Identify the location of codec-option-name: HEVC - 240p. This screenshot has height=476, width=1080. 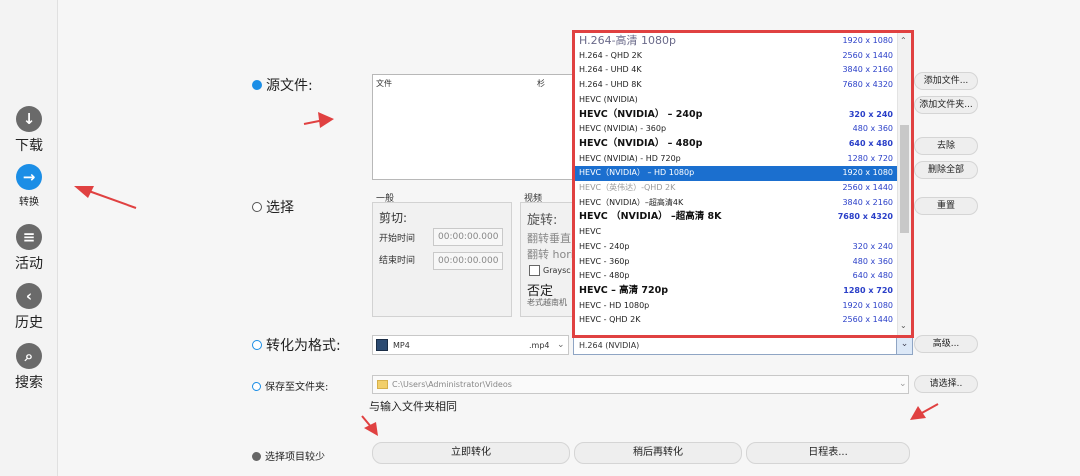
(604, 246).